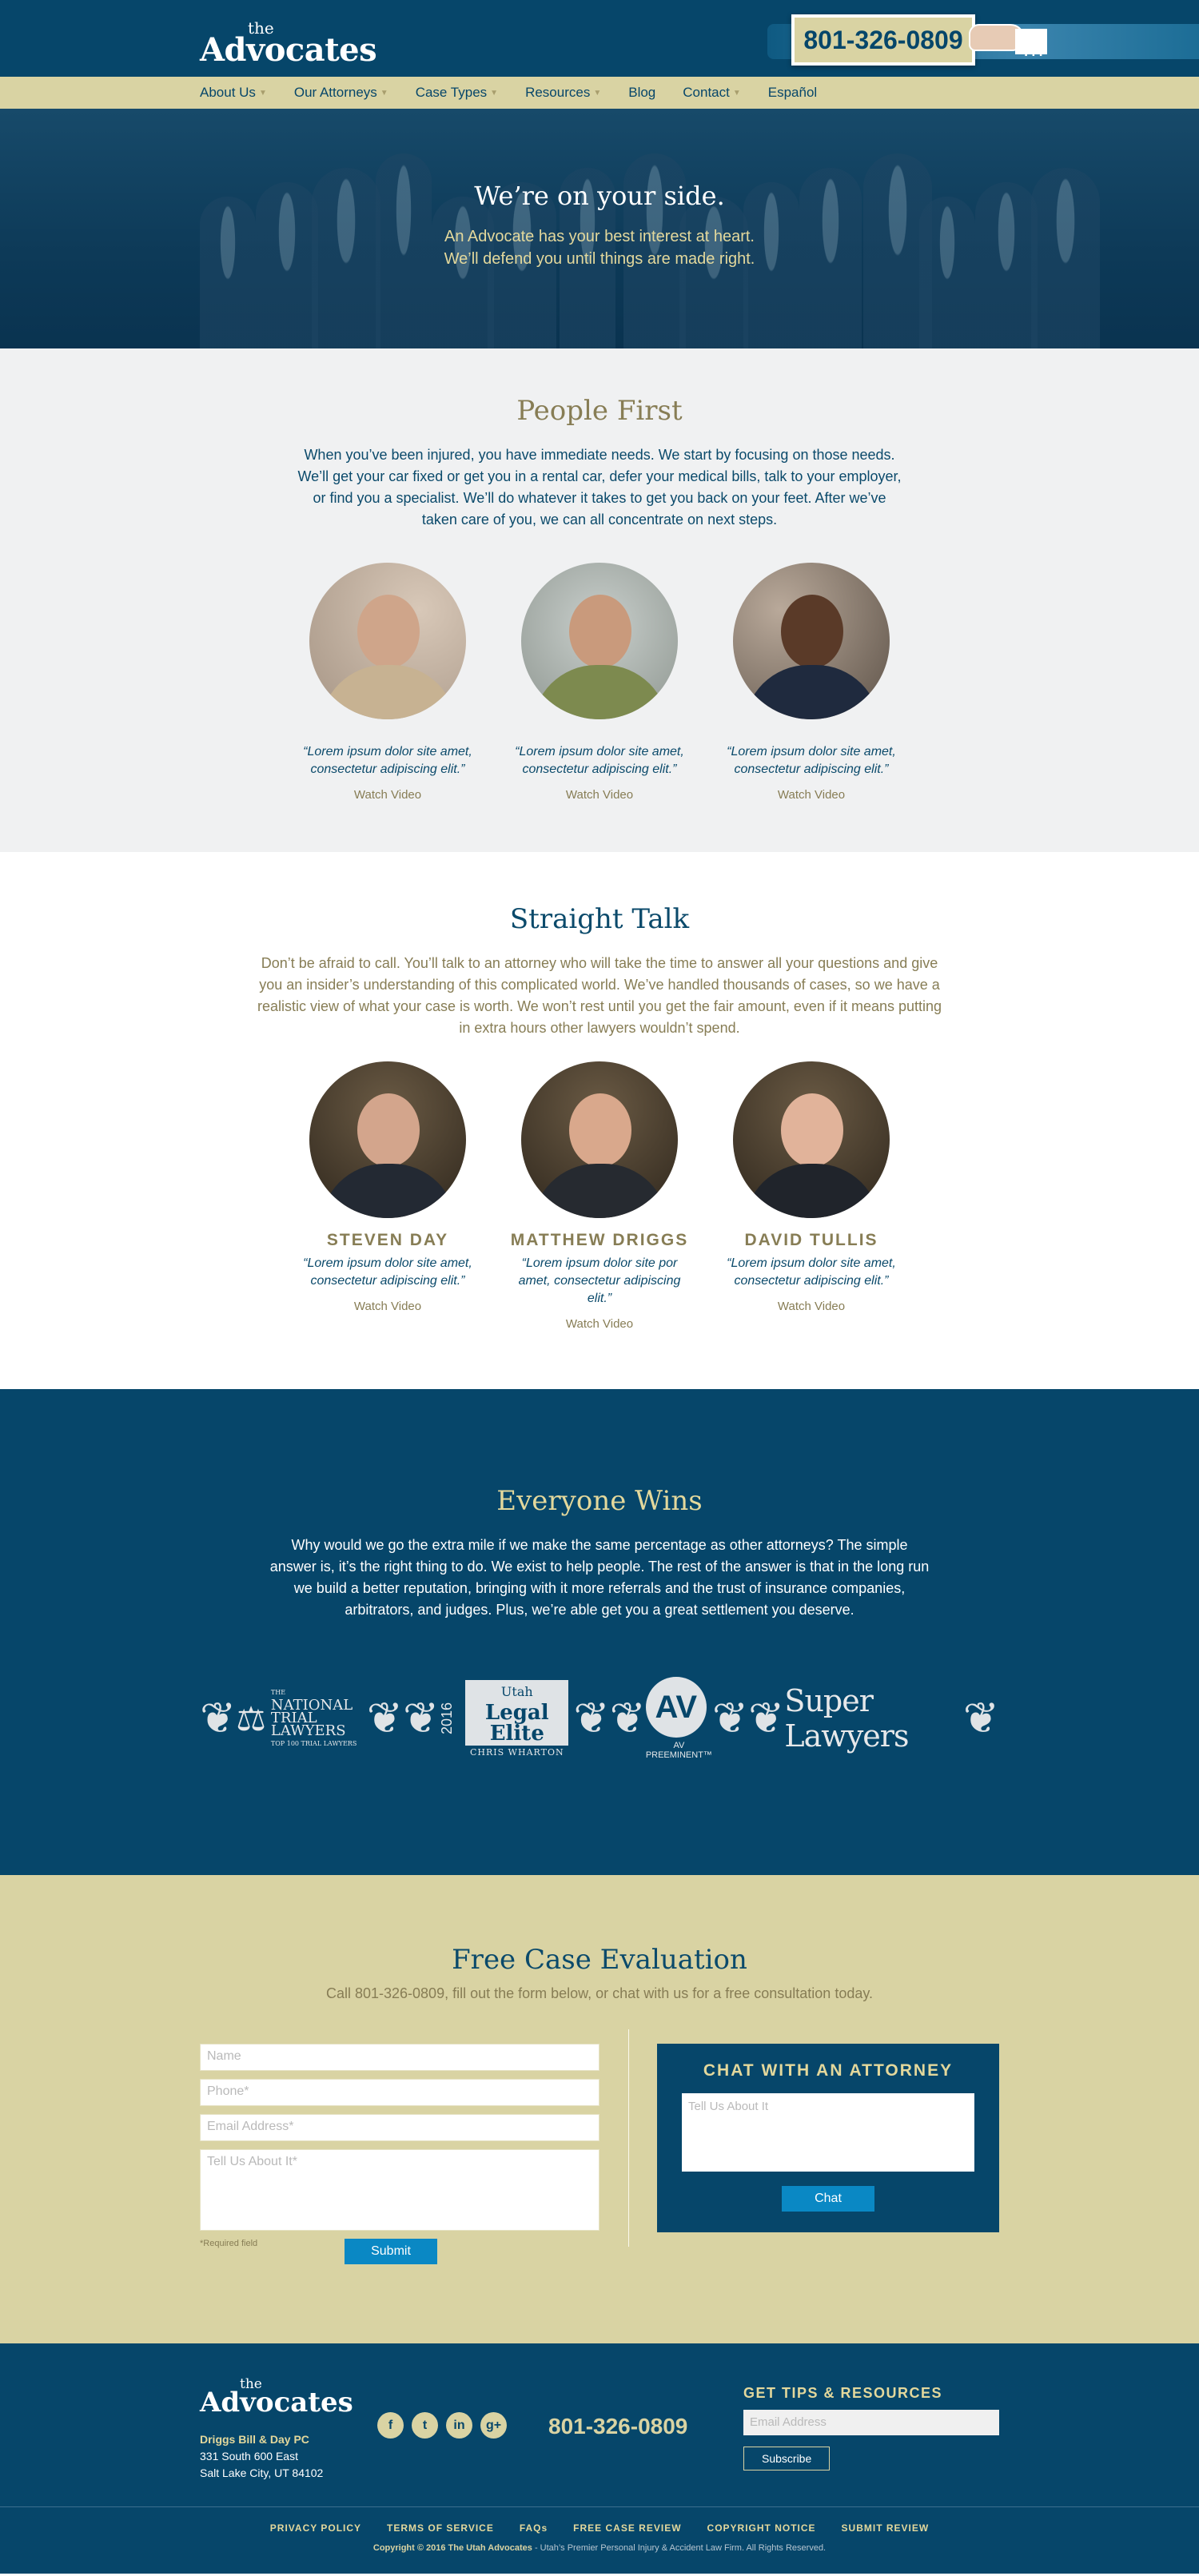  I want to click on attorney-photo-matthew-driggs, so click(599, 1139).